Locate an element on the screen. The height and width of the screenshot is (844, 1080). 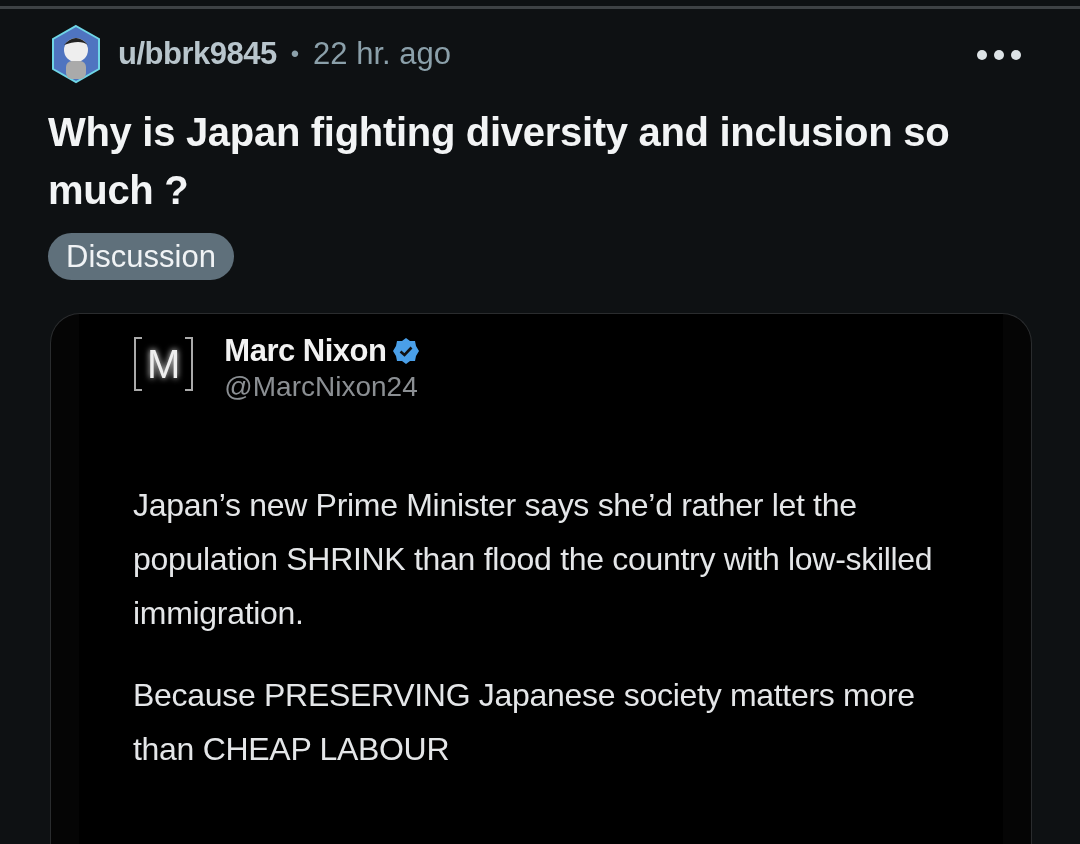
tweet-author-name: Marc Nixon is located at coordinates (305, 351).